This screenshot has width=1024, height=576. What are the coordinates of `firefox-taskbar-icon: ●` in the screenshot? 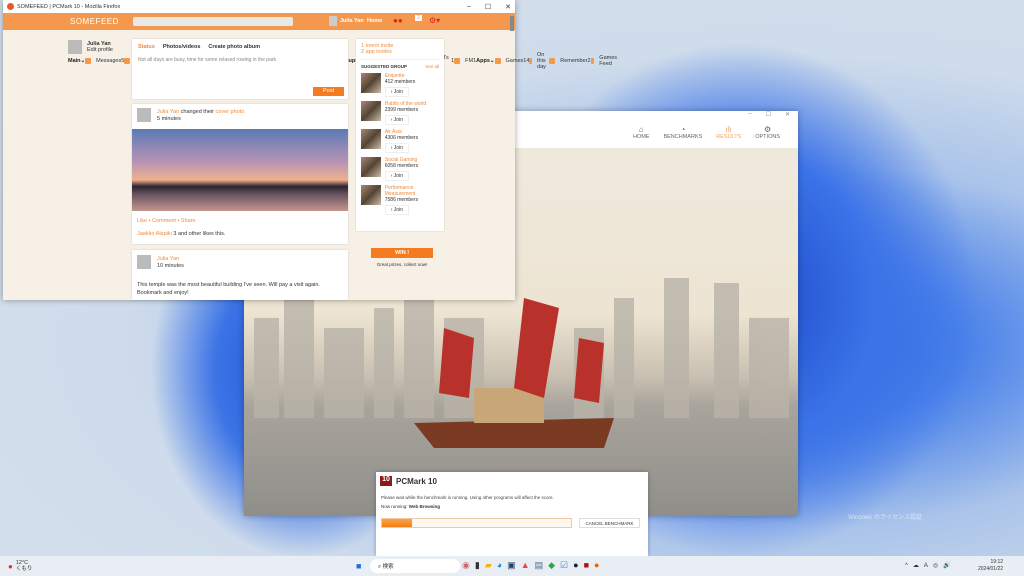 It's located at (596, 565).